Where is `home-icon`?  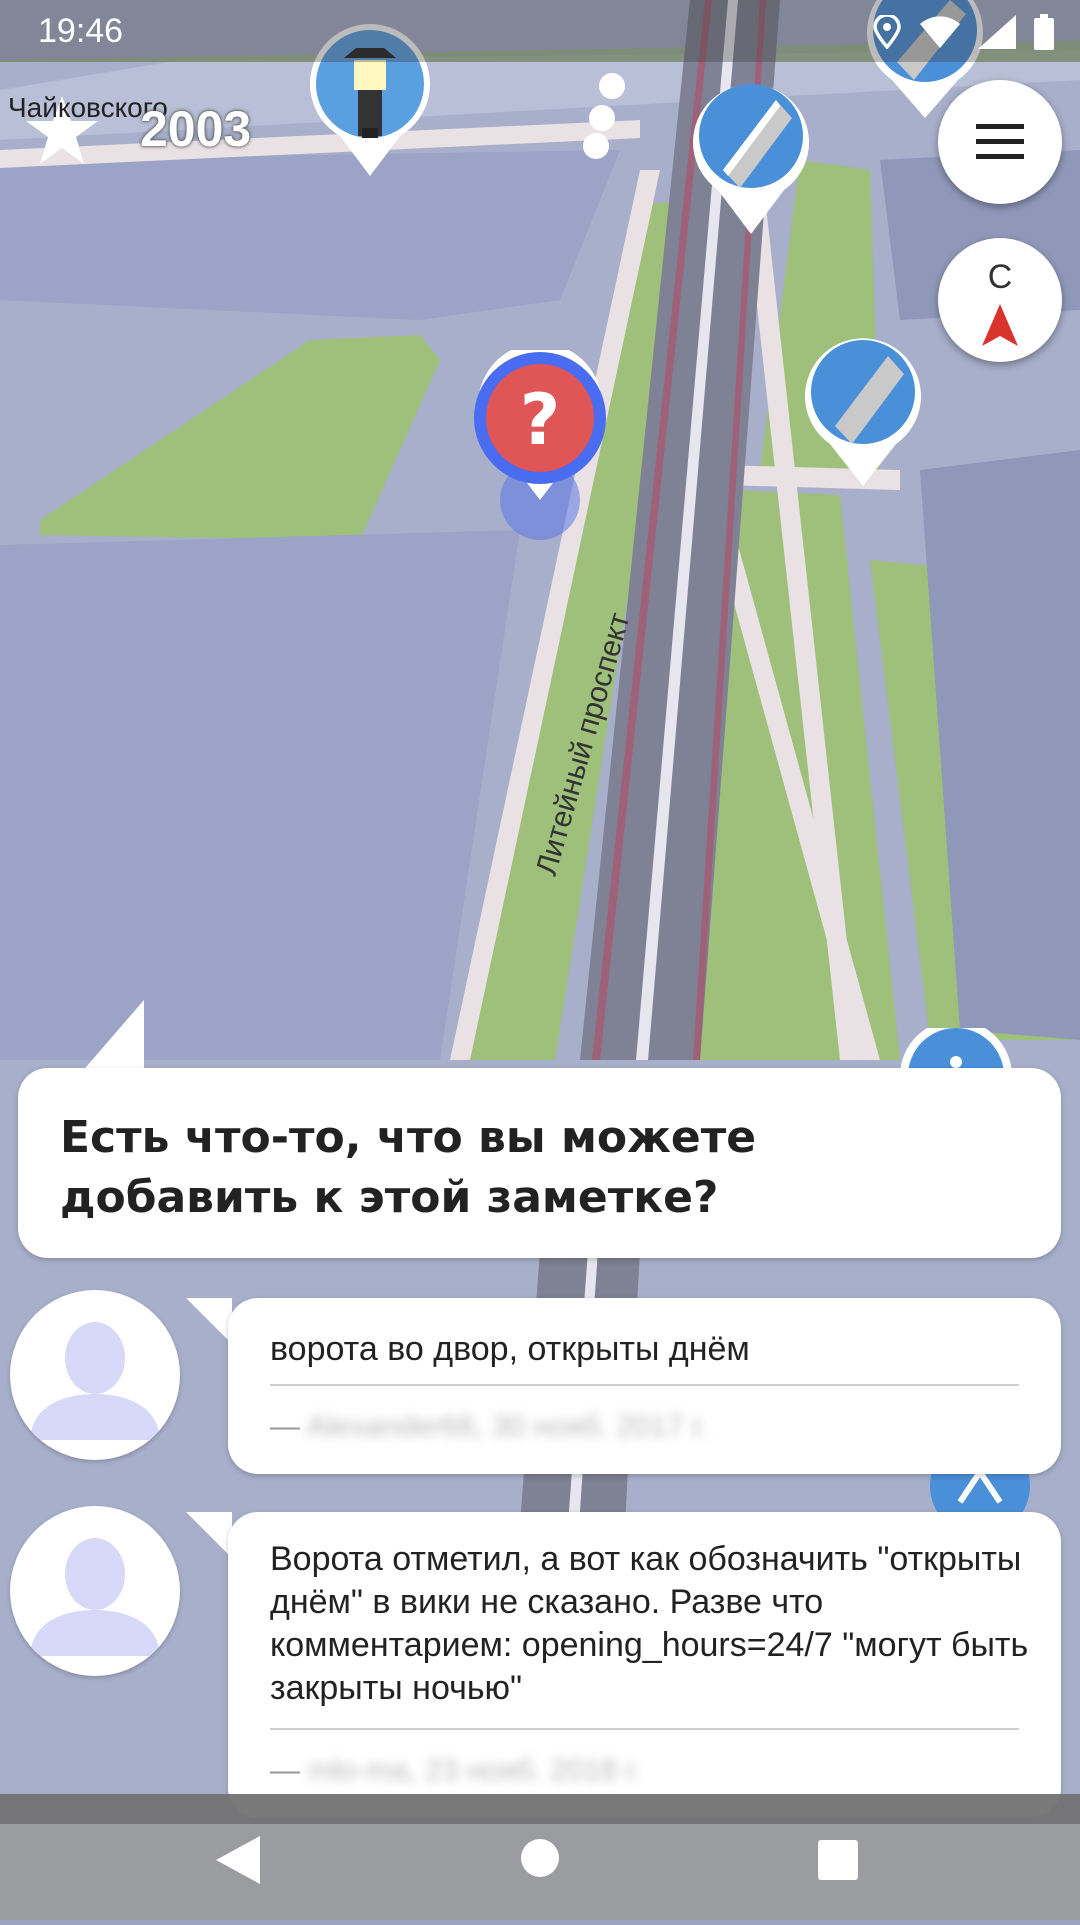
home-icon is located at coordinates (540, 1858).